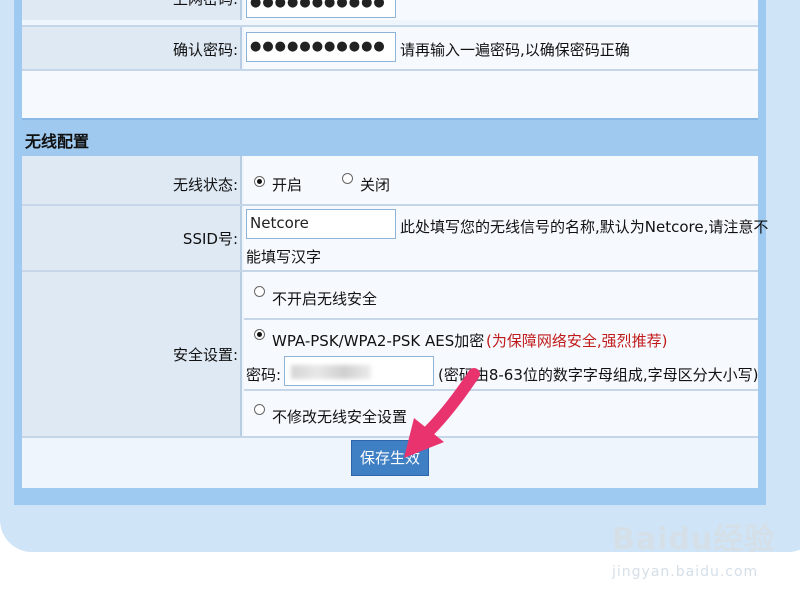 This screenshot has width=800, height=600. I want to click on wifi-key-hint: (密码由8-63位的数字字母组成,字母区分大小写), so click(598, 375).